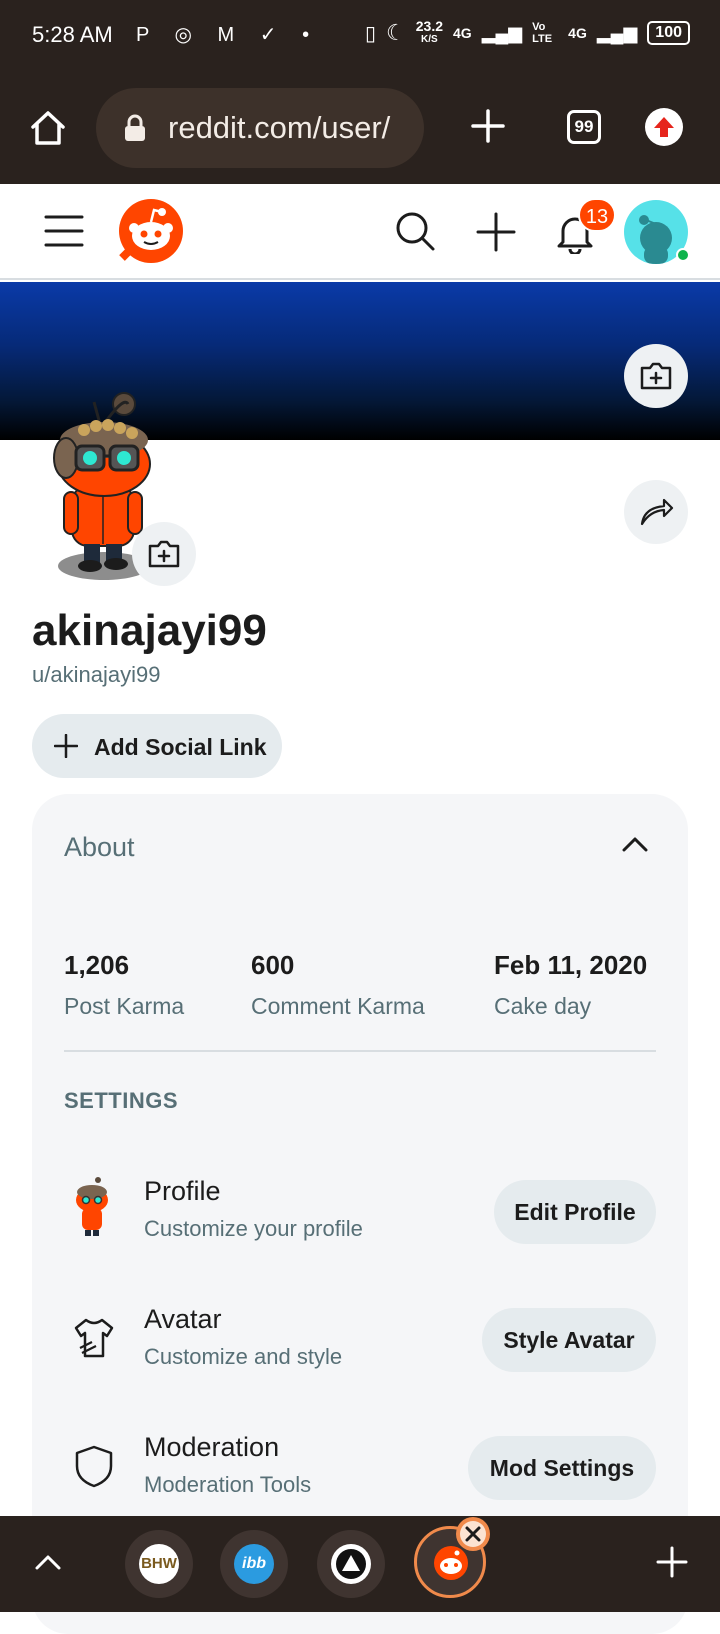 Image resolution: width=720 pixels, height=1634 pixels. Describe the element at coordinates (570, 985) in the screenshot. I see `stat-cake-day: Feb 11, 2020 Cake day` at that location.